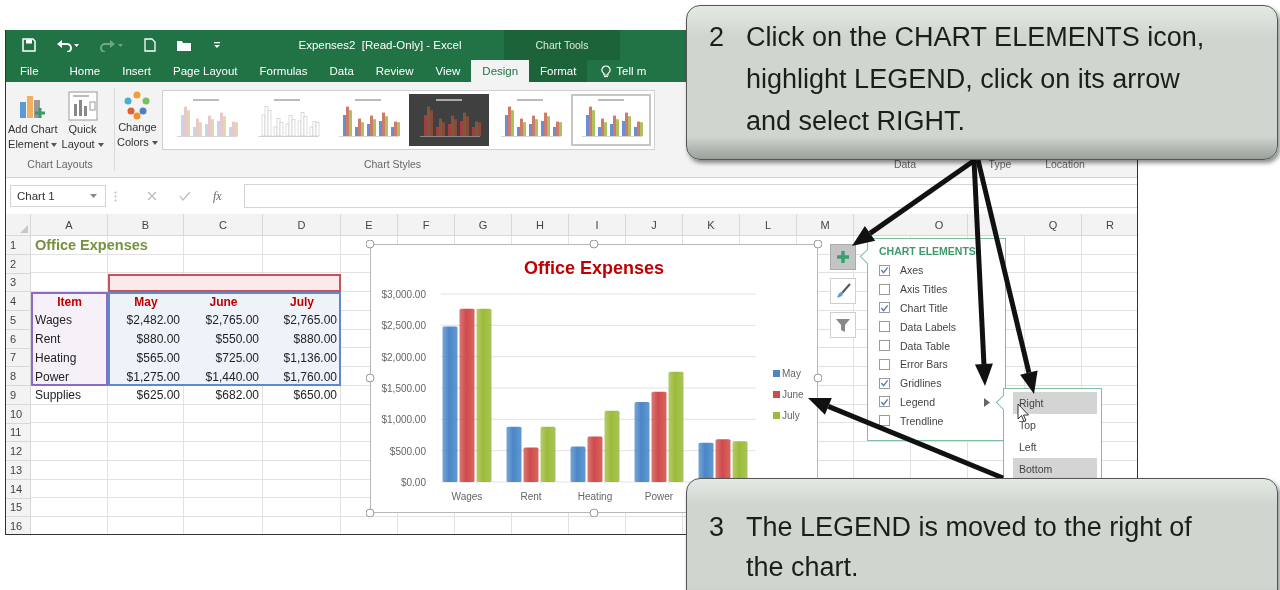 The image size is (1280, 590). What do you see at coordinates (1000, 164) in the screenshot?
I see `group-label: Type` at bounding box center [1000, 164].